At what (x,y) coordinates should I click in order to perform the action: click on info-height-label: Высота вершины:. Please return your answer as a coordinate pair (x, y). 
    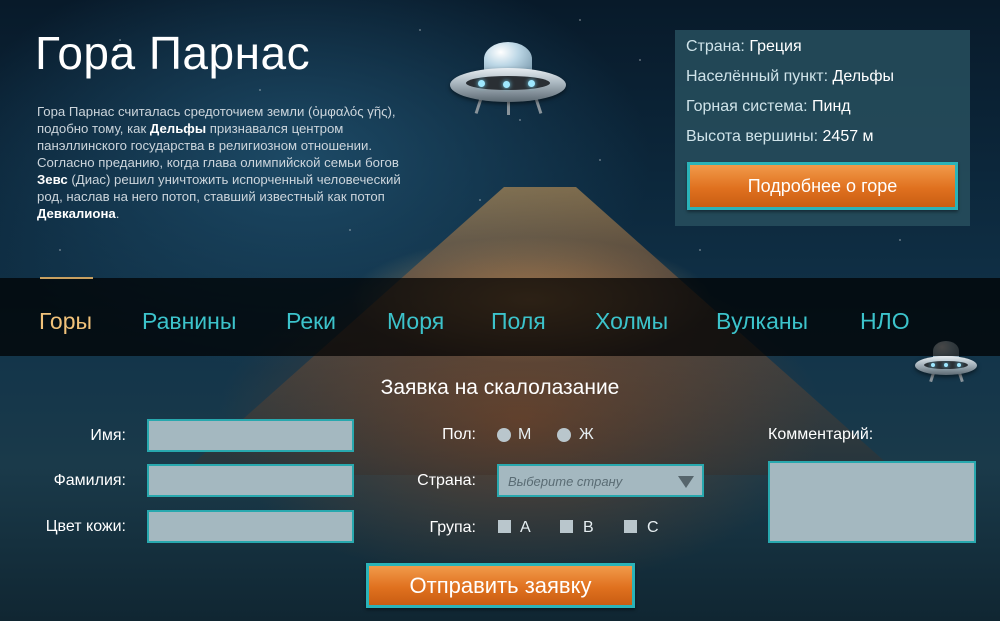
    Looking at the image, I should click on (752, 136).